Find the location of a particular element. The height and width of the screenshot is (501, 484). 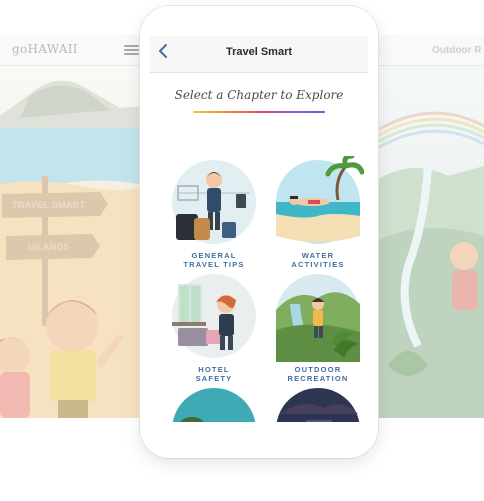

traveler-illustration is located at coordinates (214, 202).